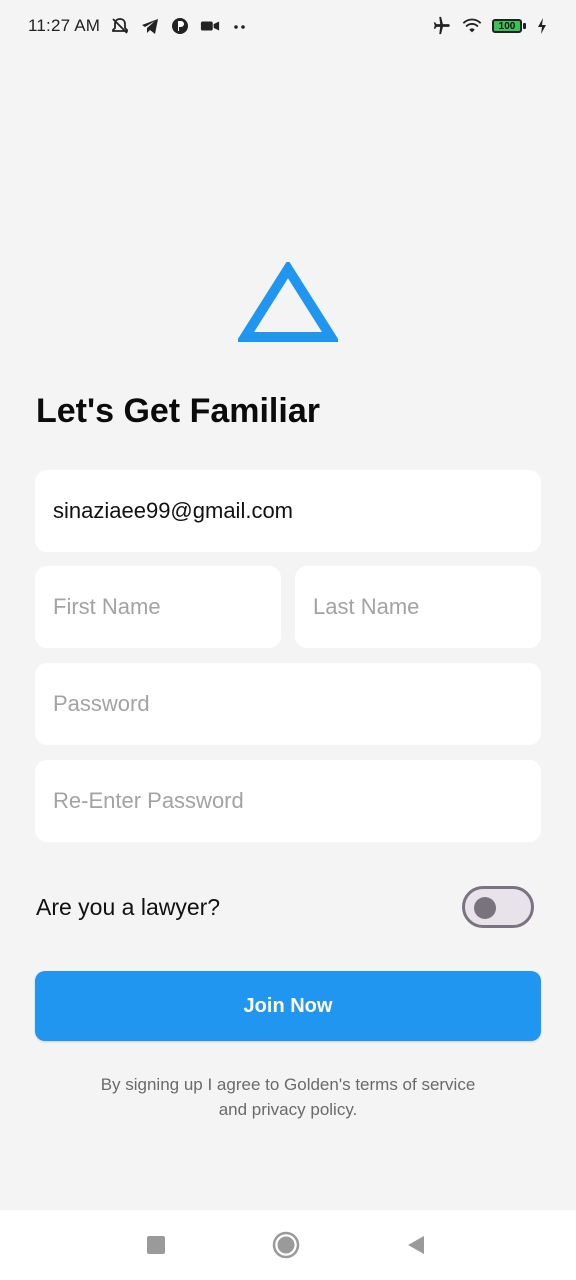  I want to click on battery-level: 100, so click(507, 26).